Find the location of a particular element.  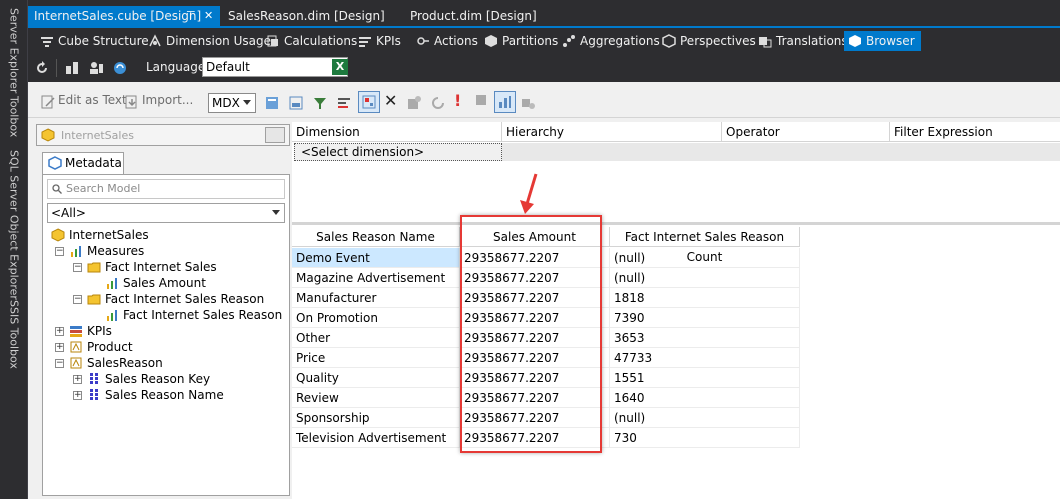

cell-sales-reason-name: Quality is located at coordinates (376, 378).